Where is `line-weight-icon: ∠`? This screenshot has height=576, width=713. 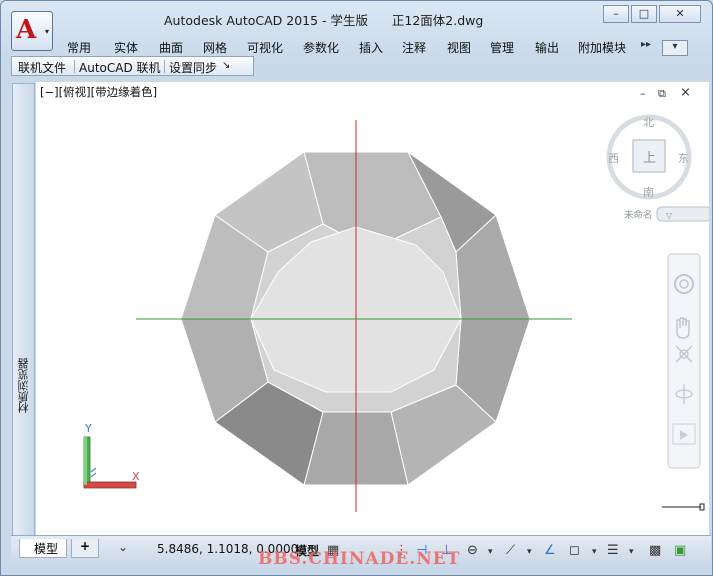
line-weight-icon: ∠ is located at coordinates (550, 550).